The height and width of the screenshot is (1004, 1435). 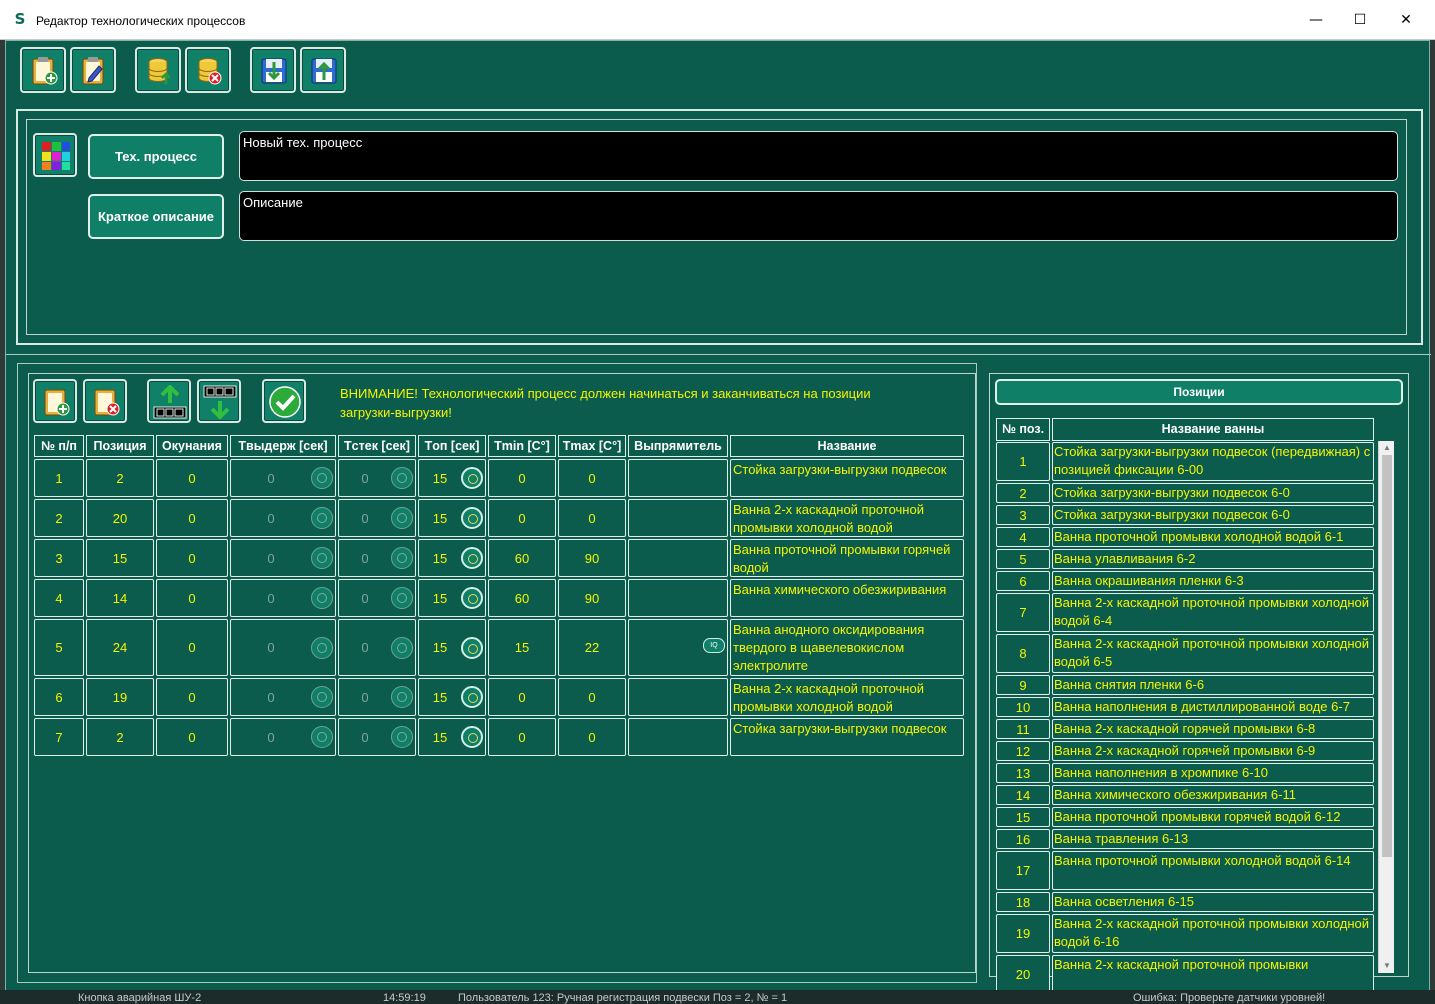 What do you see at coordinates (1023, 974) in the screenshot?
I see `position-number: 20` at bounding box center [1023, 974].